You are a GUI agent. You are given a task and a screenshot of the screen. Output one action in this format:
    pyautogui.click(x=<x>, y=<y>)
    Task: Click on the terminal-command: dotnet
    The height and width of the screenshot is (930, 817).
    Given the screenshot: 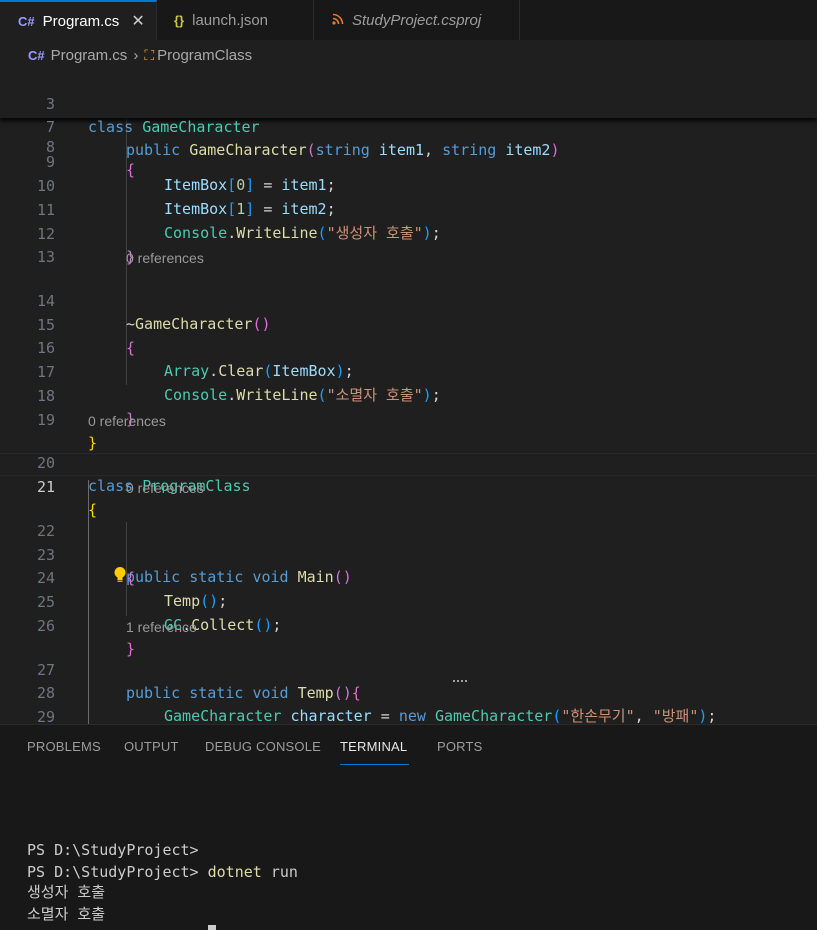 What is the action you would take?
    pyautogui.click(x=234, y=872)
    